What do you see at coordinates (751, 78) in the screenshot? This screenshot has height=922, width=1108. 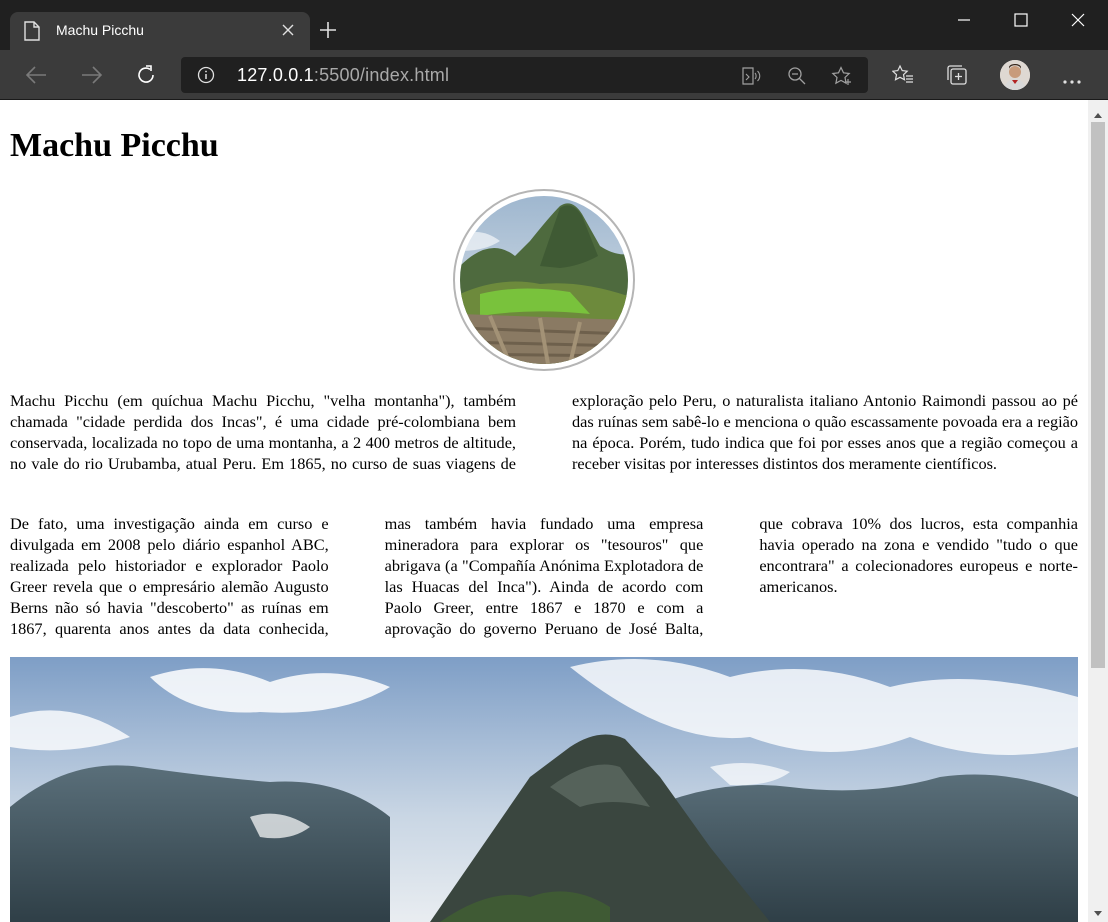 I see `read-aloud-icon` at bounding box center [751, 78].